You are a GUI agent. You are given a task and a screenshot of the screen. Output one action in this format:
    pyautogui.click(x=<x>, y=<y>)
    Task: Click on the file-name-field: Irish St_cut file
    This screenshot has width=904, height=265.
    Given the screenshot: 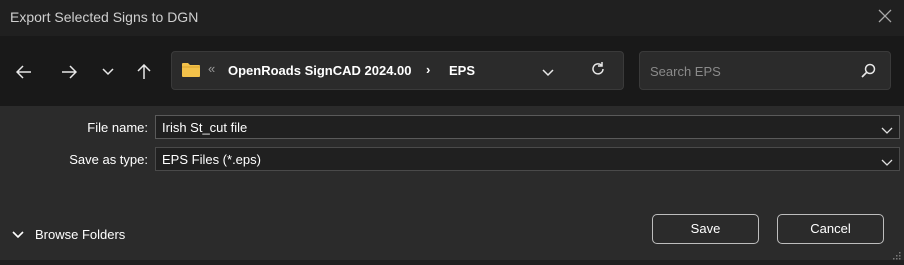 What is the action you would take?
    pyautogui.click(x=527, y=127)
    